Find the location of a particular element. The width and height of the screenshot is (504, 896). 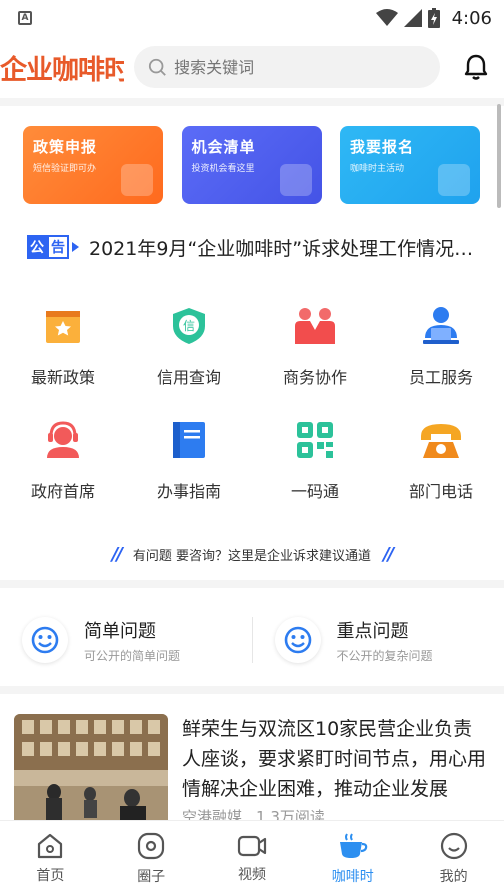

status-right: 4:06 is located at coordinates (433, 18).